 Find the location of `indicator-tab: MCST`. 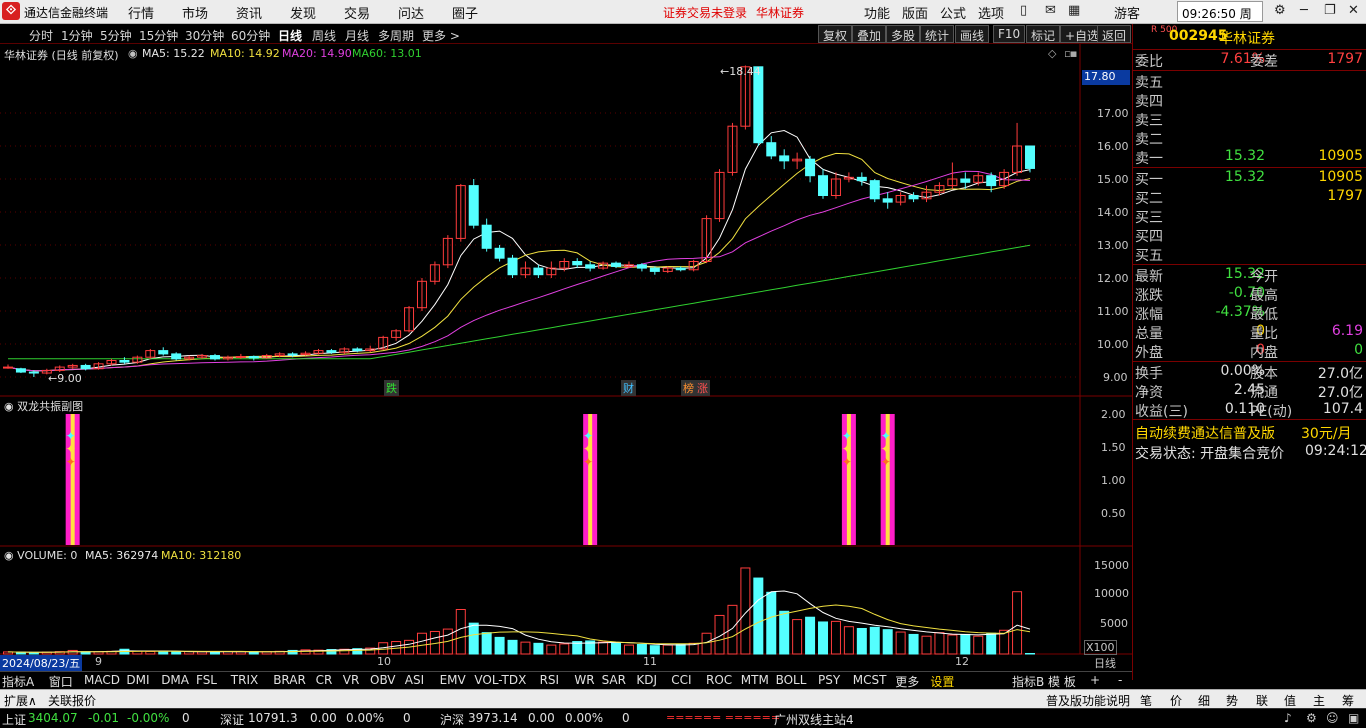

indicator-tab: MCST is located at coordinates (870, 680).